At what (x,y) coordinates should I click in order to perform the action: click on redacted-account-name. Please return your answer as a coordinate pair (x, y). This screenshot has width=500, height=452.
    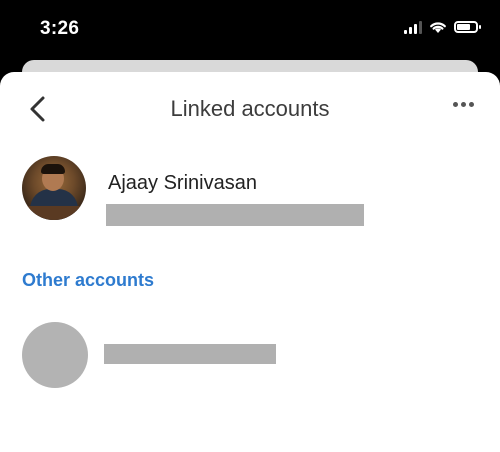
    Looking at the image, I should click on (190, 354).